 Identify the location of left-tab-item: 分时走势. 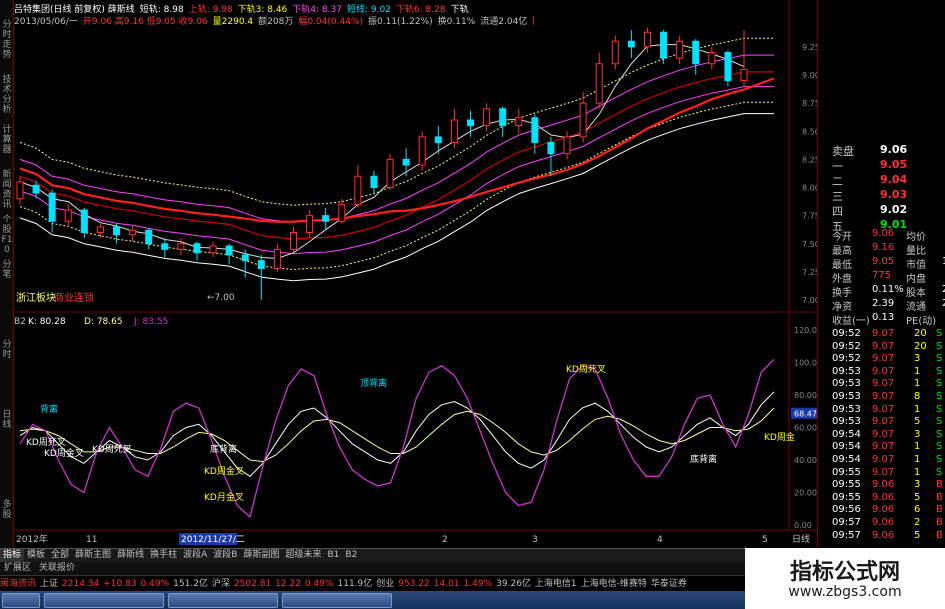
(7, 40).